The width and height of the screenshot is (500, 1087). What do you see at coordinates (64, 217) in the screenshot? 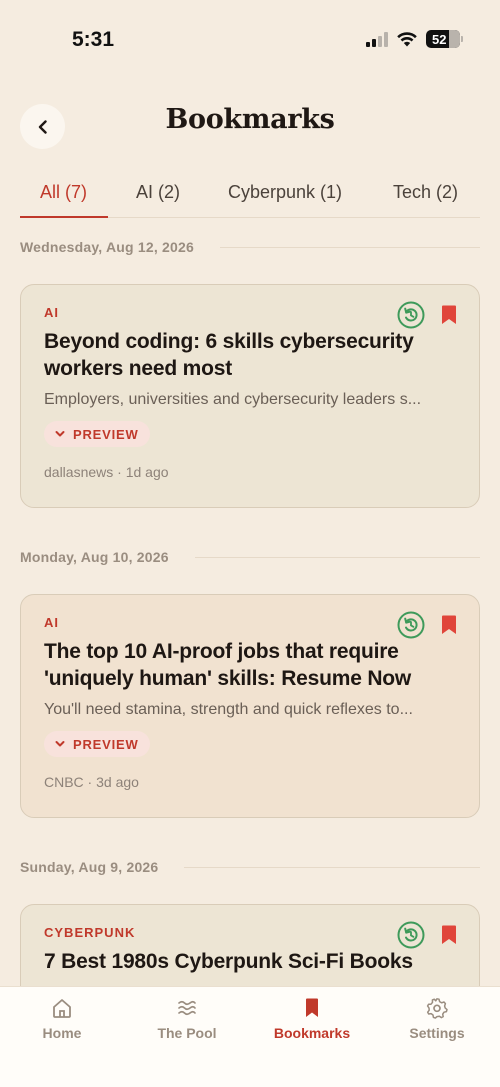
I see `active-tab-indicator` at bounding box center [64, 217].